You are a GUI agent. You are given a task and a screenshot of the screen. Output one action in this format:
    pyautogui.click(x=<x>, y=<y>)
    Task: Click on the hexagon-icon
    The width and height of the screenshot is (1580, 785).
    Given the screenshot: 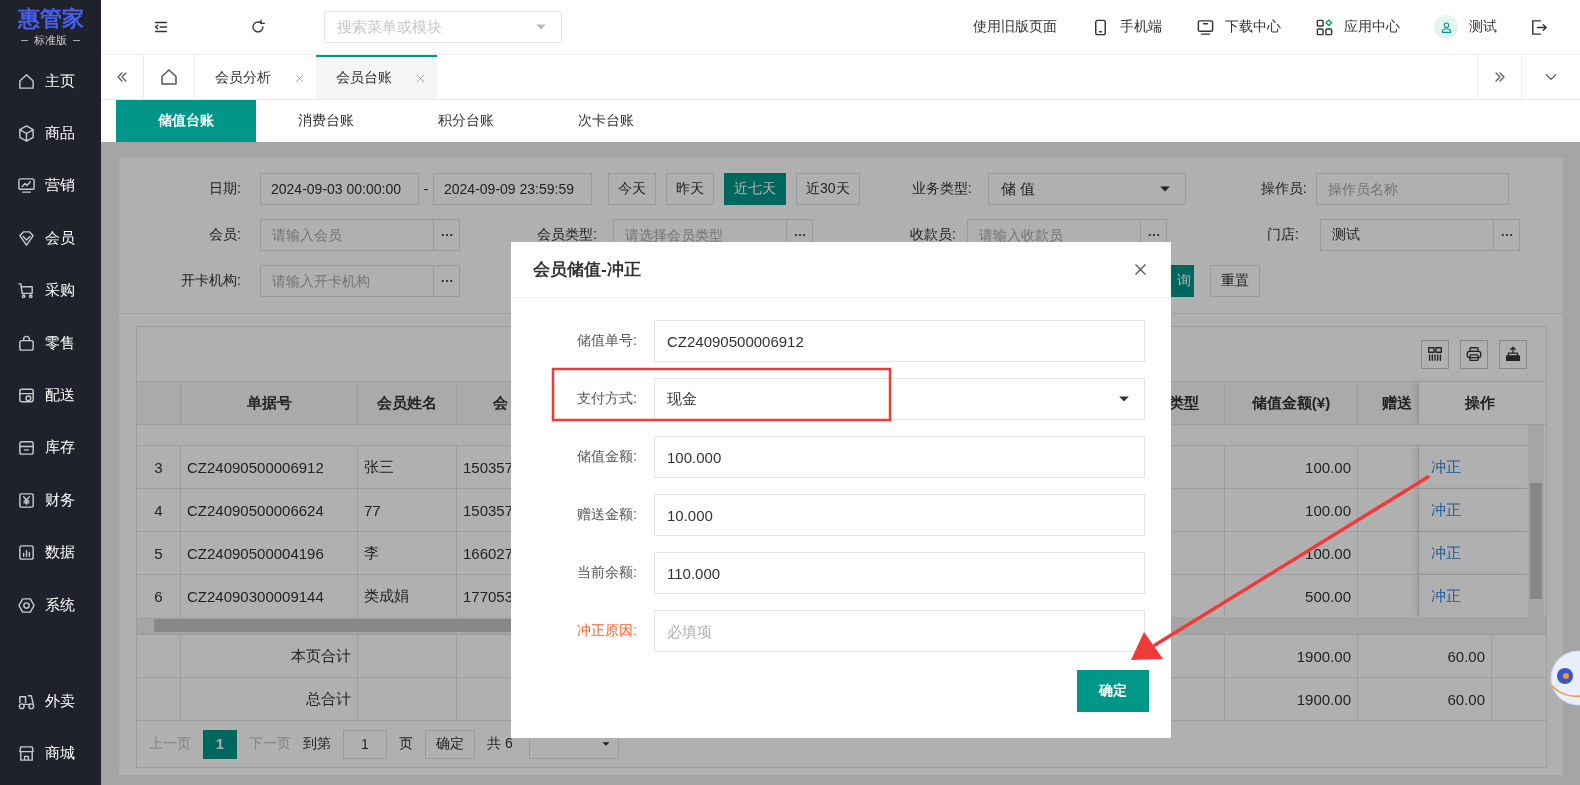 What is the action you would take?
    pyautogui.click(x=26, y=605)
    